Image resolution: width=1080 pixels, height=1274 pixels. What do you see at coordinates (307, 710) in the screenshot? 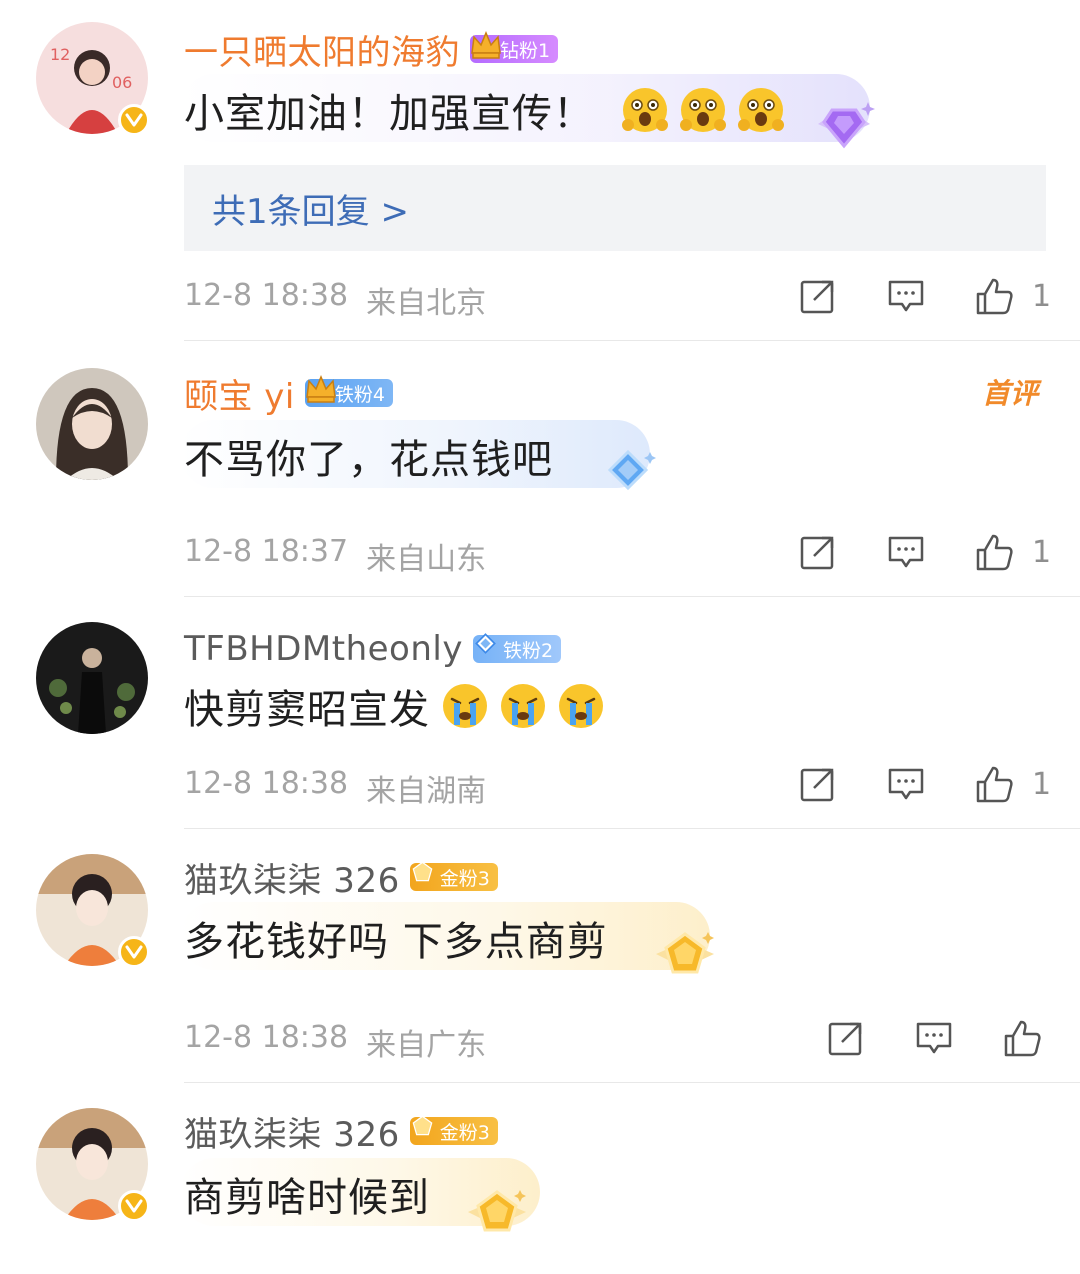
I see `comment-text: 快剪窦昭宣发` at bounding box center [307, 710].